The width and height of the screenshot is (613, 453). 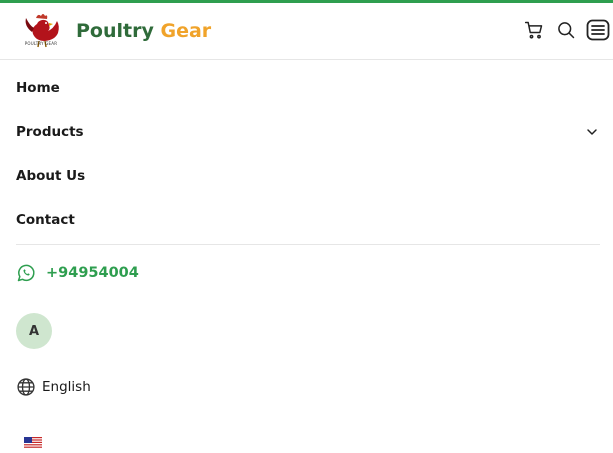 What do you see at coordinates (51, 176) in the screenshot?
I see `nav-item-label: About Us` at bounding box center [51, 176].